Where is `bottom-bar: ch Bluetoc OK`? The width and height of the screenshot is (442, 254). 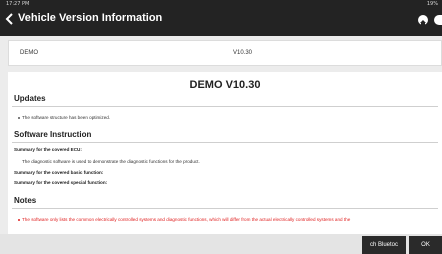 bottom-bar: ch Bluetoc OK is located at coordinates (221, 244).